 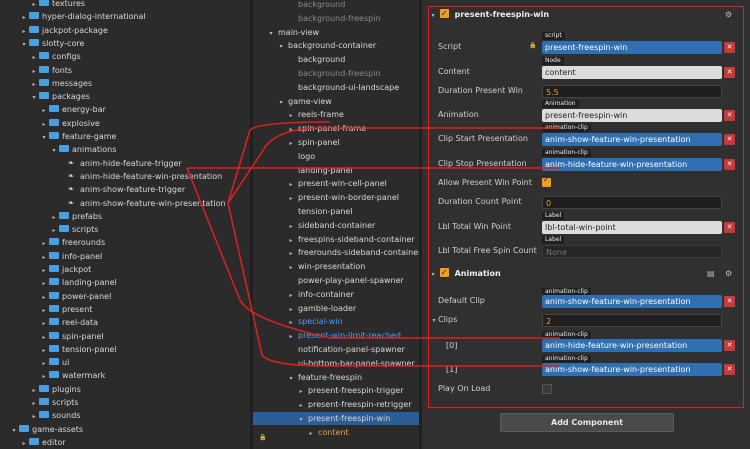 I want to click on hierarchy-node: ▸ reels-frame, so click(x=336, y=114).